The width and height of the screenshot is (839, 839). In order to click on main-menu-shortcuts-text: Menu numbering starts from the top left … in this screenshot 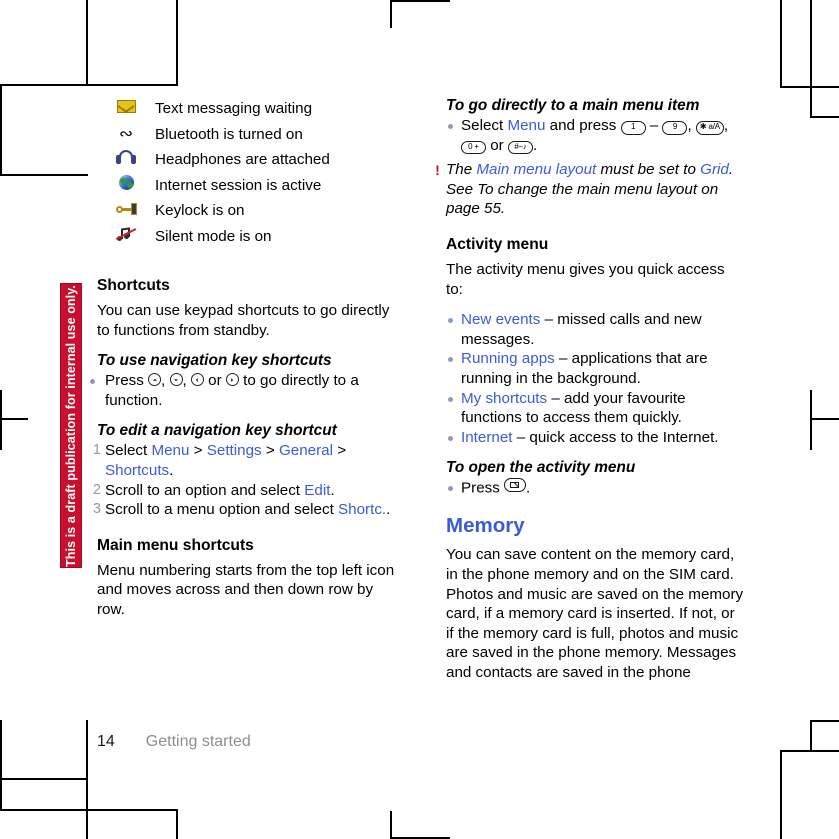, I will do `click(246, 589)`.